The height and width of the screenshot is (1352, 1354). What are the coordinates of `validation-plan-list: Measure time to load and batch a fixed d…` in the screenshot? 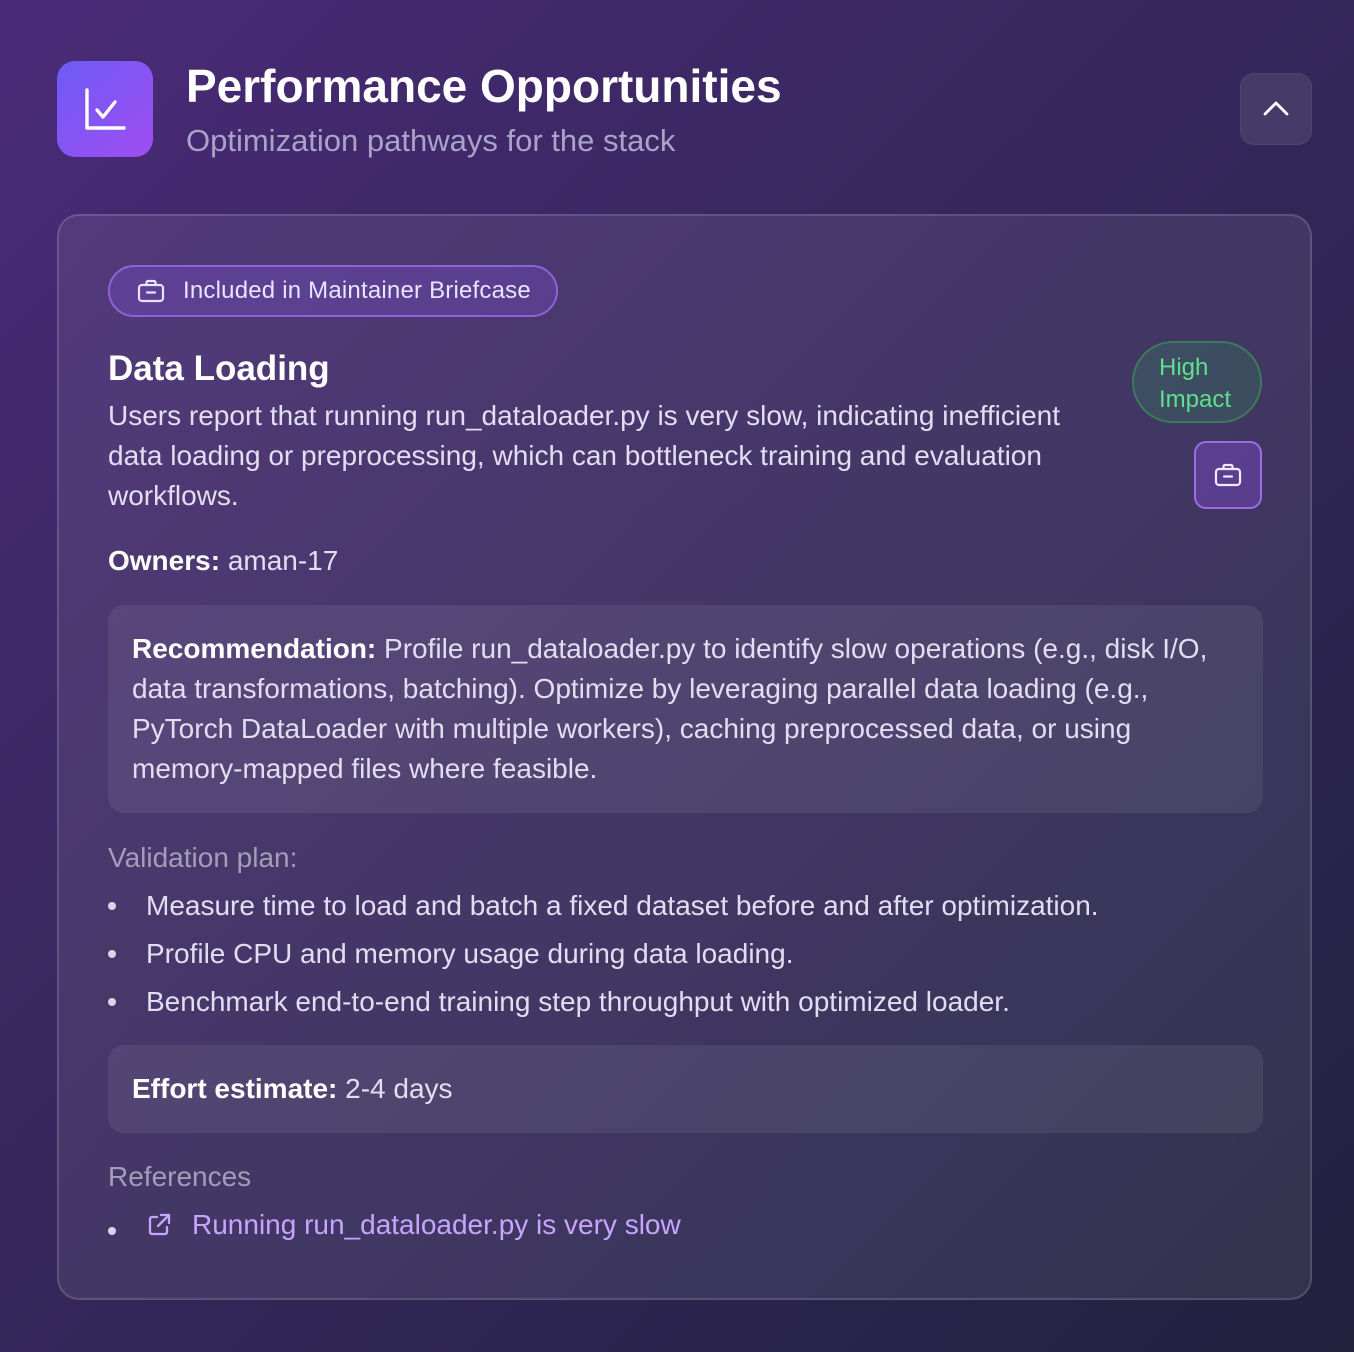 It's located at (683, 958).